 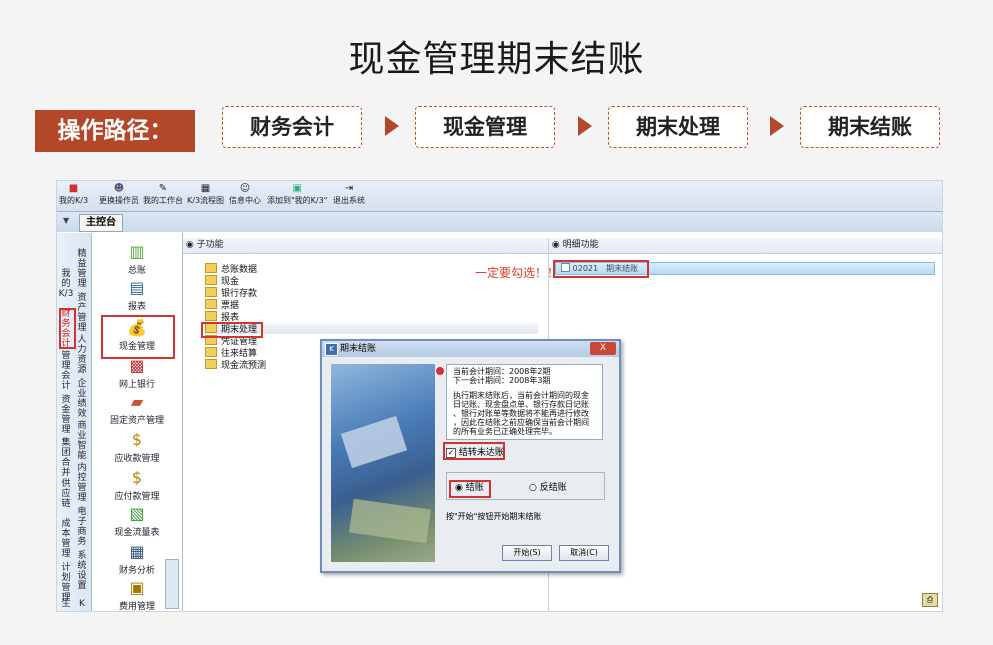 What do you see at coordinates (66, 539) in the screenshot?
I see `vtab-cost-management: 成本管理` at bounding box center [66, 539].